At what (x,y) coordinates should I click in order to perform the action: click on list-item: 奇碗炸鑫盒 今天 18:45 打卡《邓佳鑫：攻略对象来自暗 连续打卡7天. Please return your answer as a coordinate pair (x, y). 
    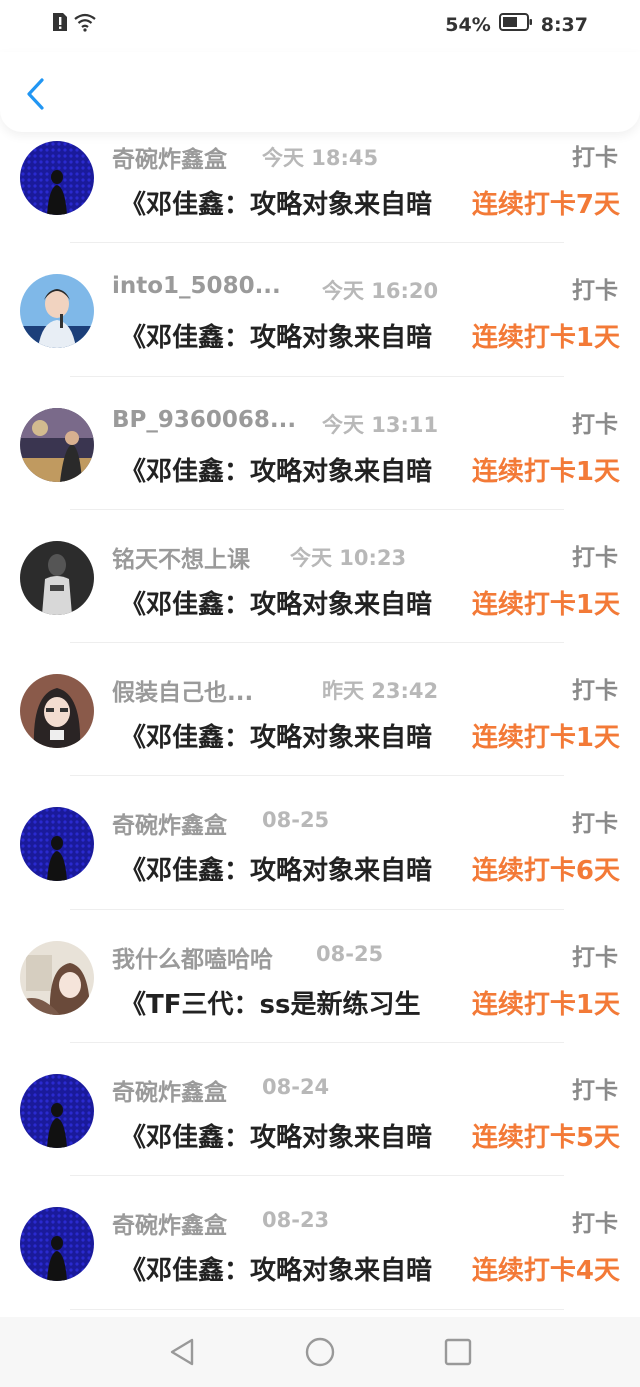
    Looking at the image, I should click on (320, 198).